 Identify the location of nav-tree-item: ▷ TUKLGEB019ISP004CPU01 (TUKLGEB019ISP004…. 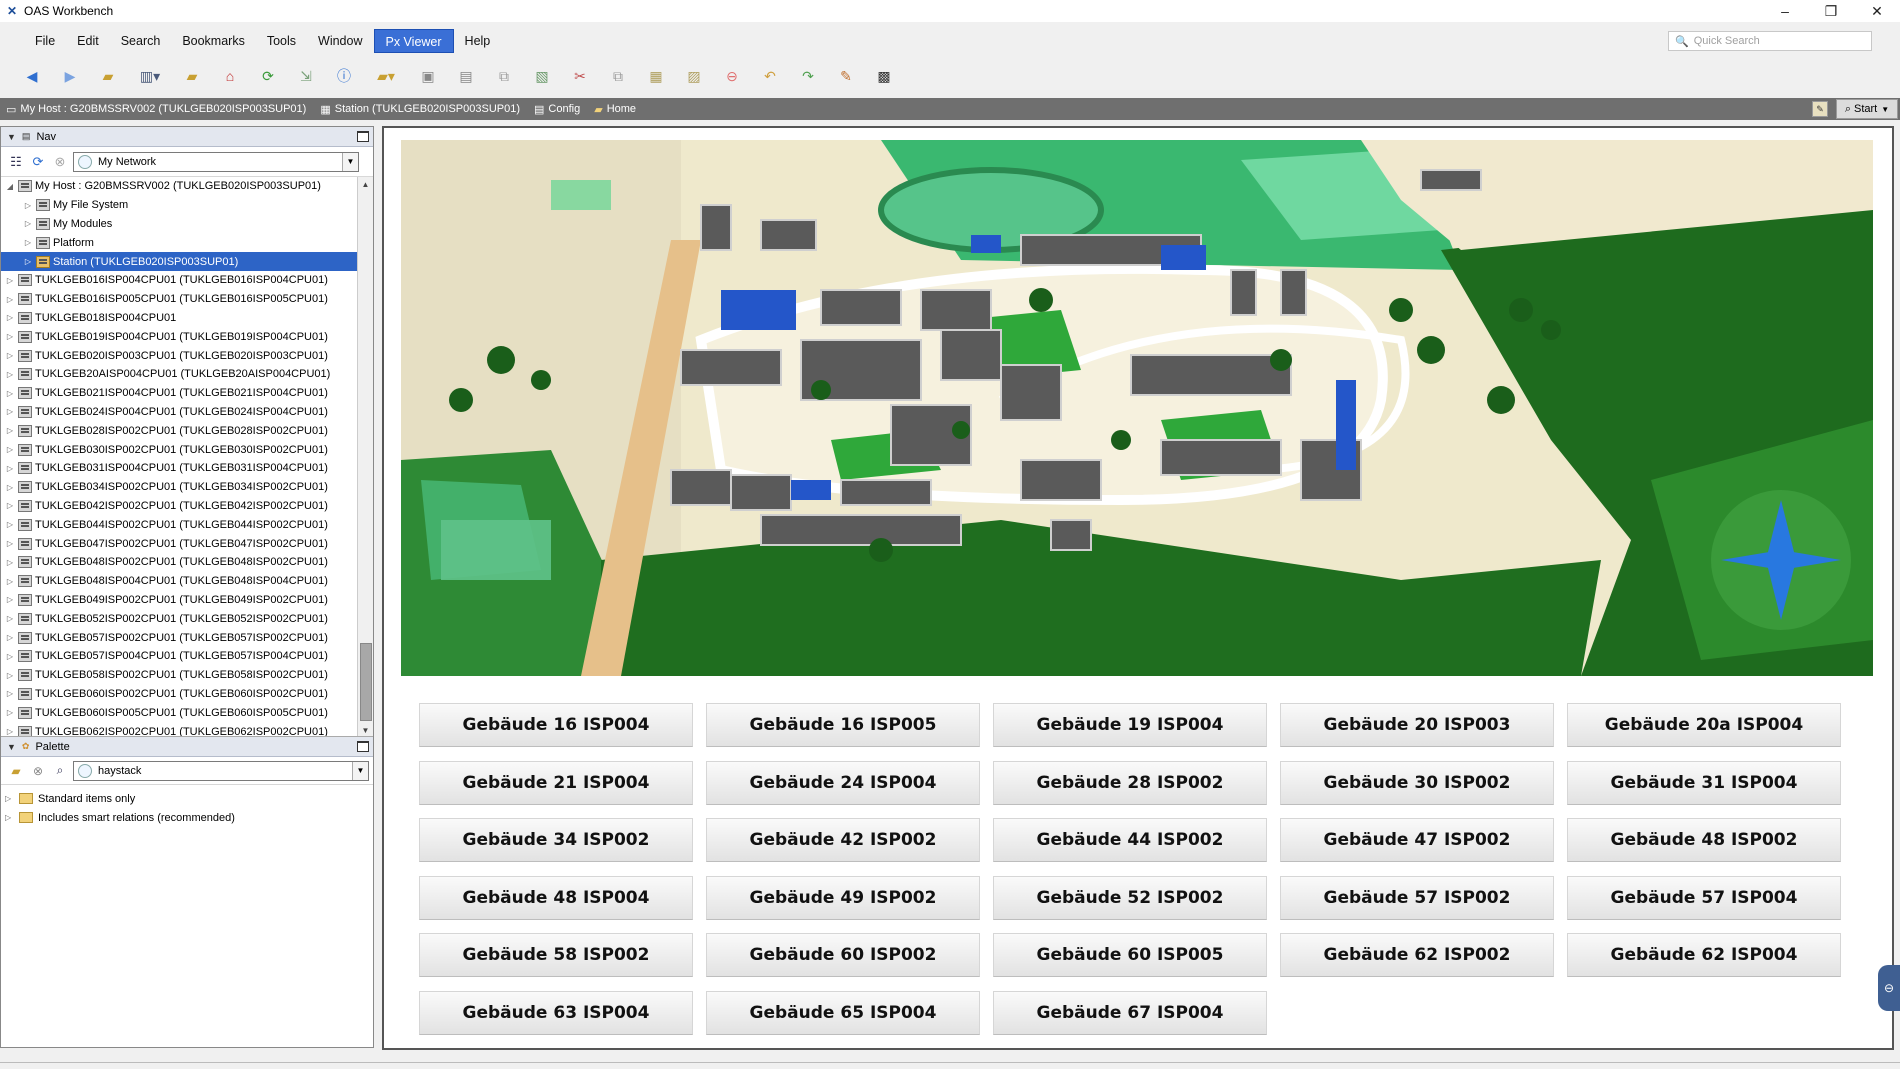
(187, 336).